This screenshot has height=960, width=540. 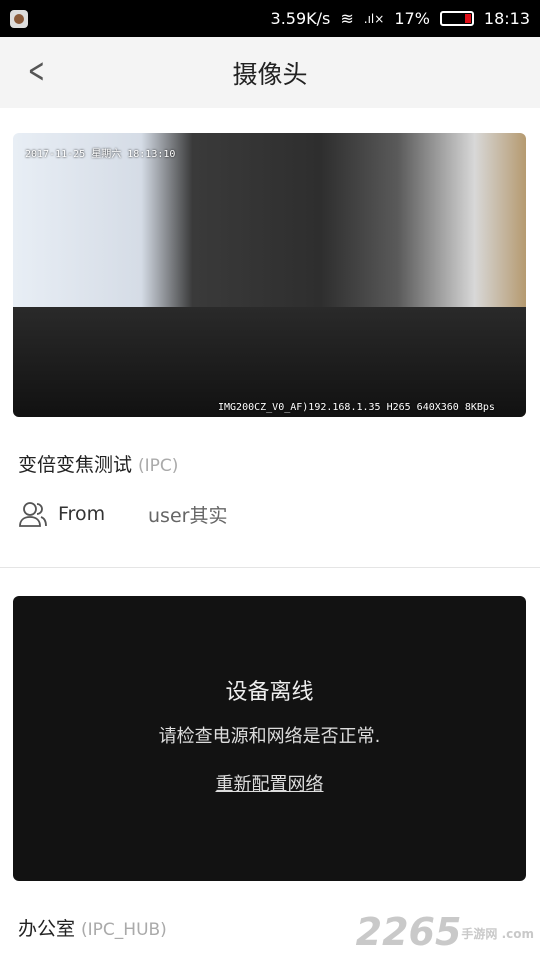 What do you see at coordinates (124, 930) in the screenshot?
I see `device-type: (IPC_HUB)` at bounding box center [124, 930].